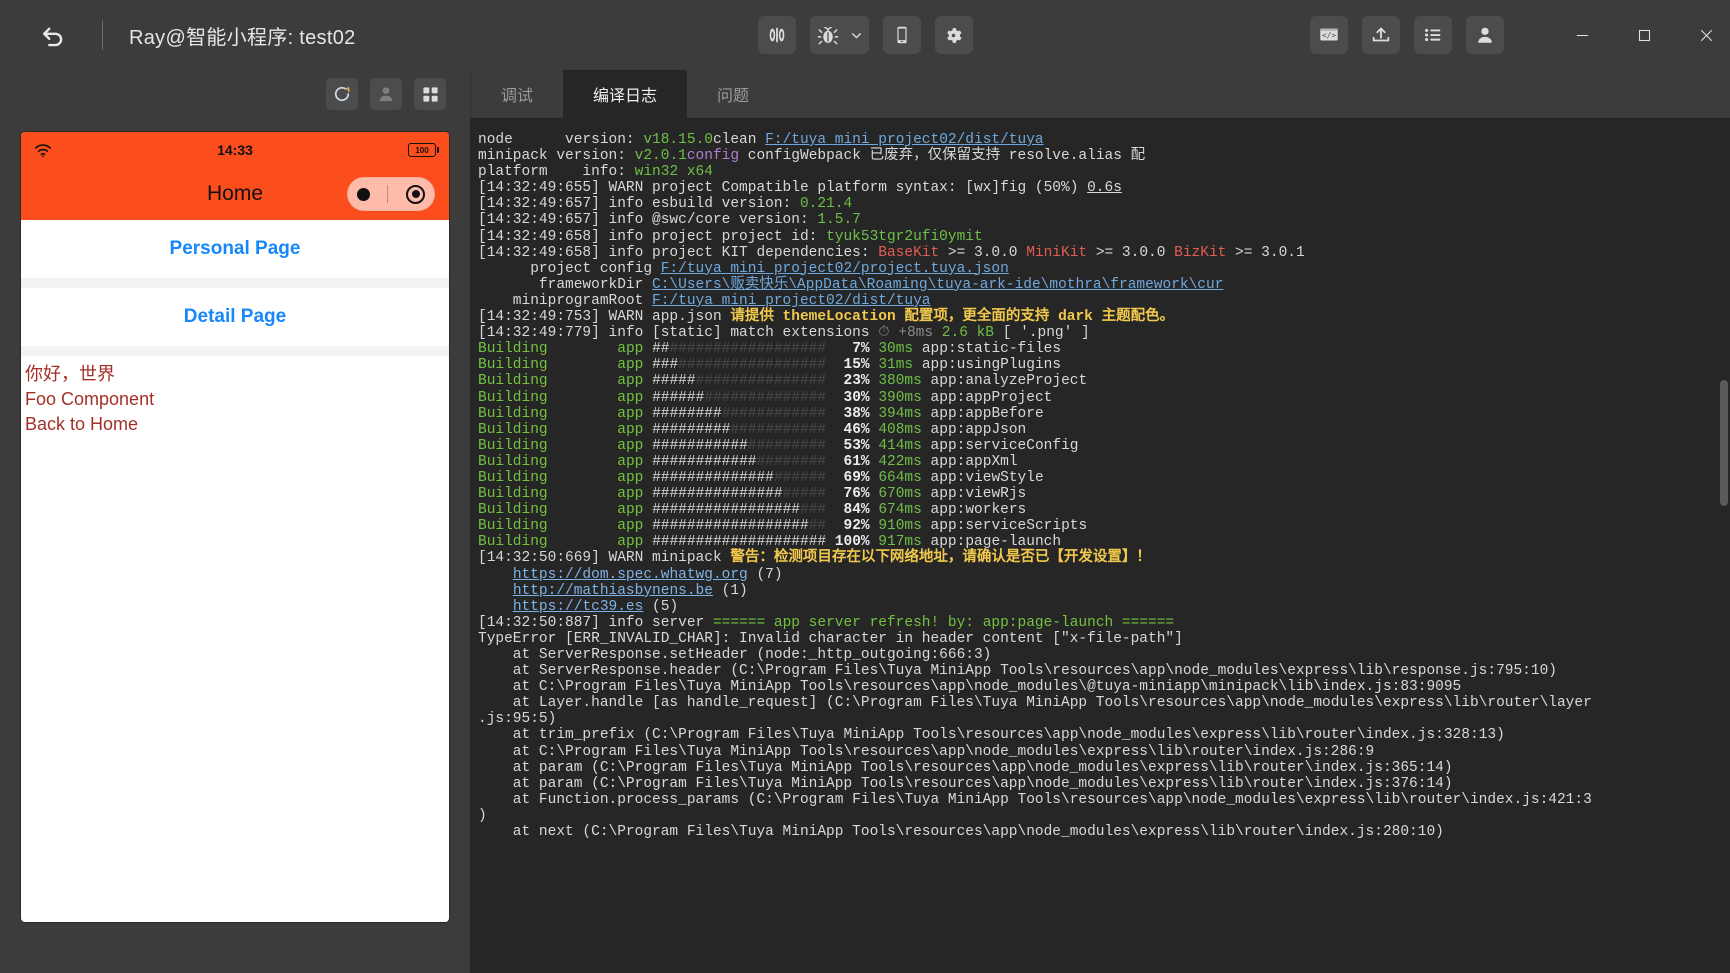 This screenshot has height=973, width=1730. What do you see at coordinates (625, 94) in the screenshot?
I see `tab-compile-log: 编译日志` at bounding box center [625, 94].